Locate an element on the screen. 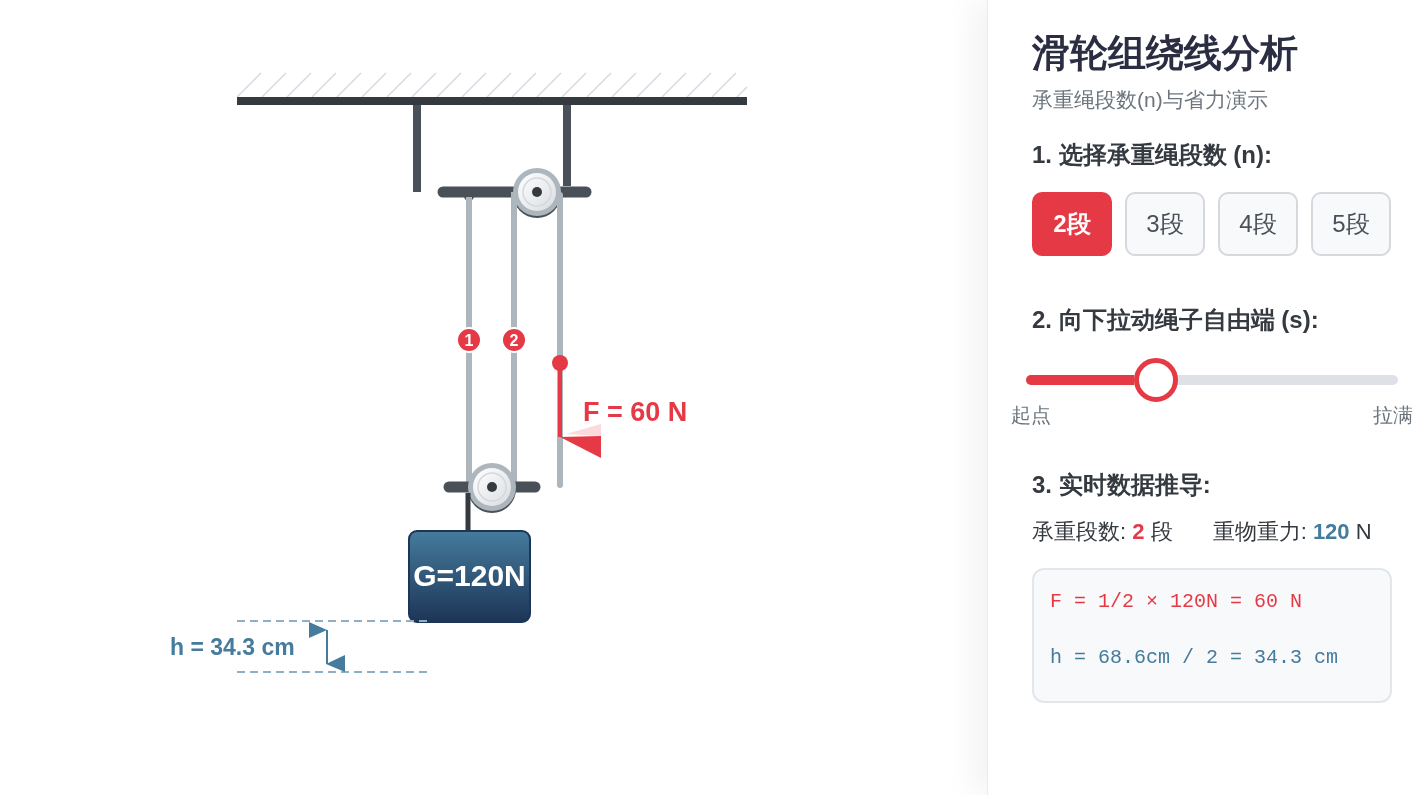 This screenshot has height=795, width=1426. panel-subtitle: 承重绳段数(n)与省力演示 is located at coordinates (1150, 100).